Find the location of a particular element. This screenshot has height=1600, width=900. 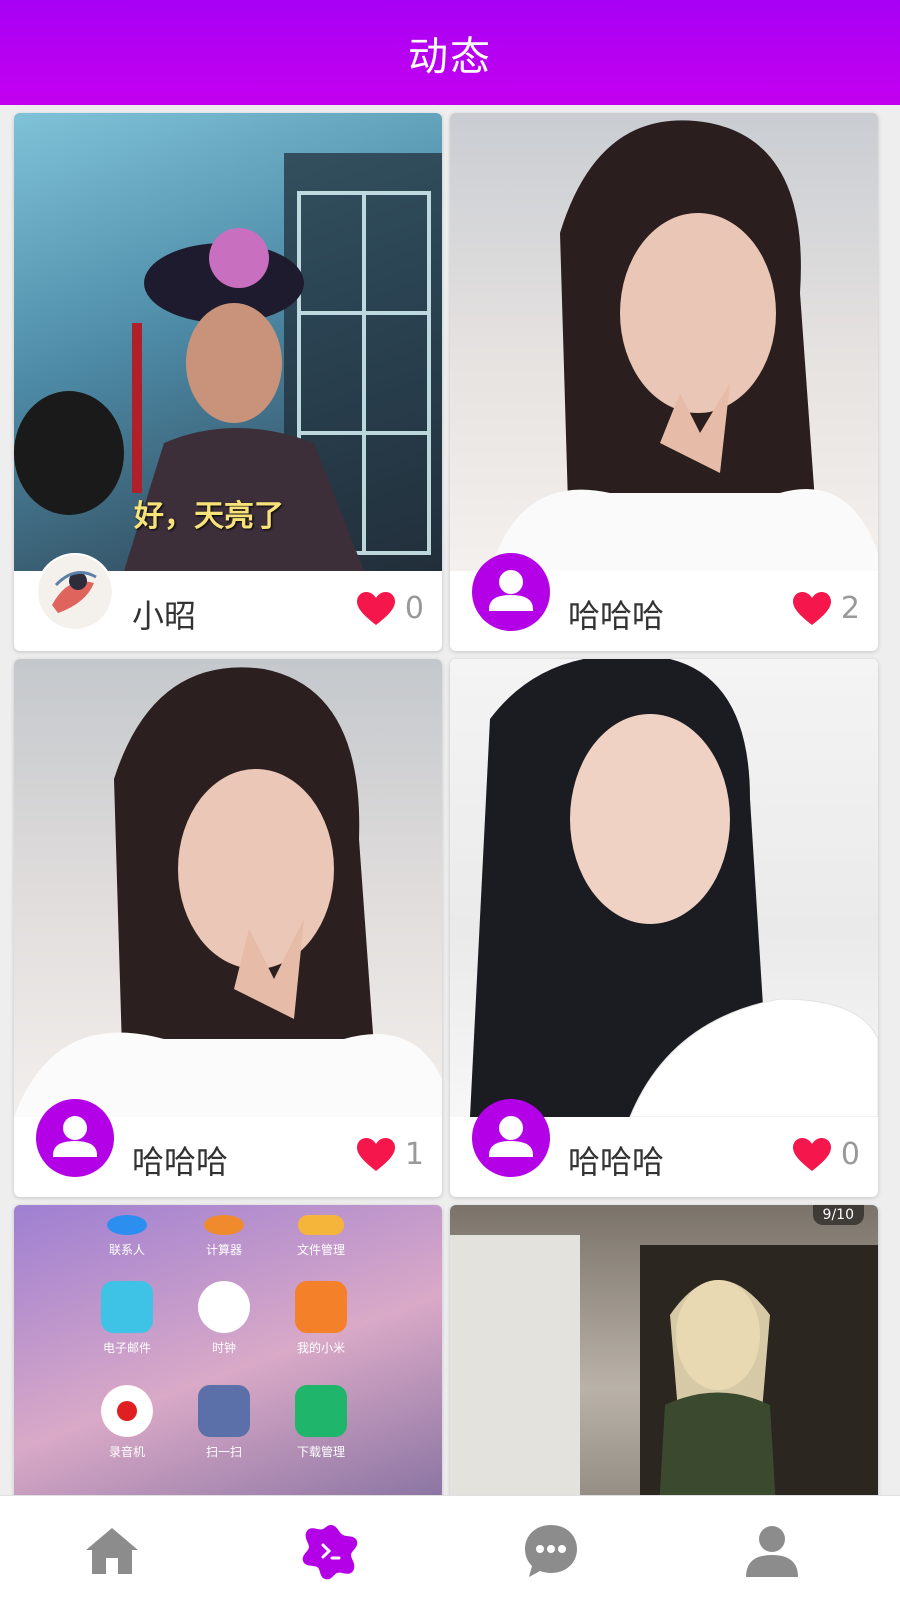

app-tile: 录音机 is located at coordinates (127, 1422).